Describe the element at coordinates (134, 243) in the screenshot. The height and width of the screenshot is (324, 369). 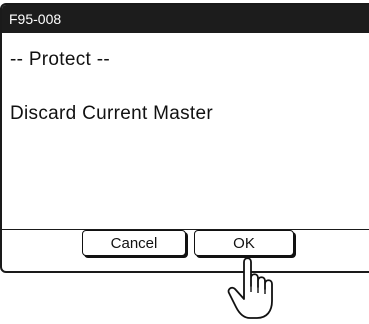
I see `cancel-button: Cancel` at that location.